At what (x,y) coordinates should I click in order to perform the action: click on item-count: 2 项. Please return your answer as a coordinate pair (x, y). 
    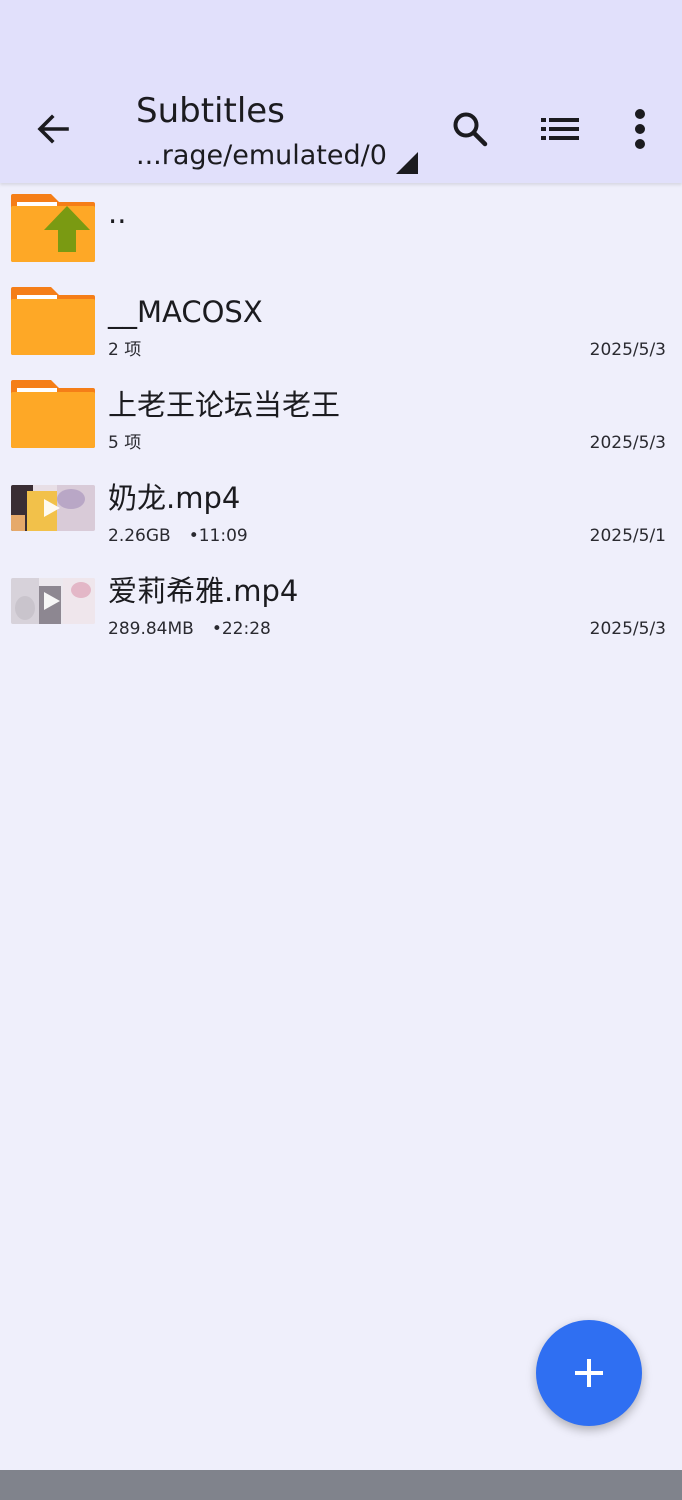
    Looking at the image, I should click on (125, 350).